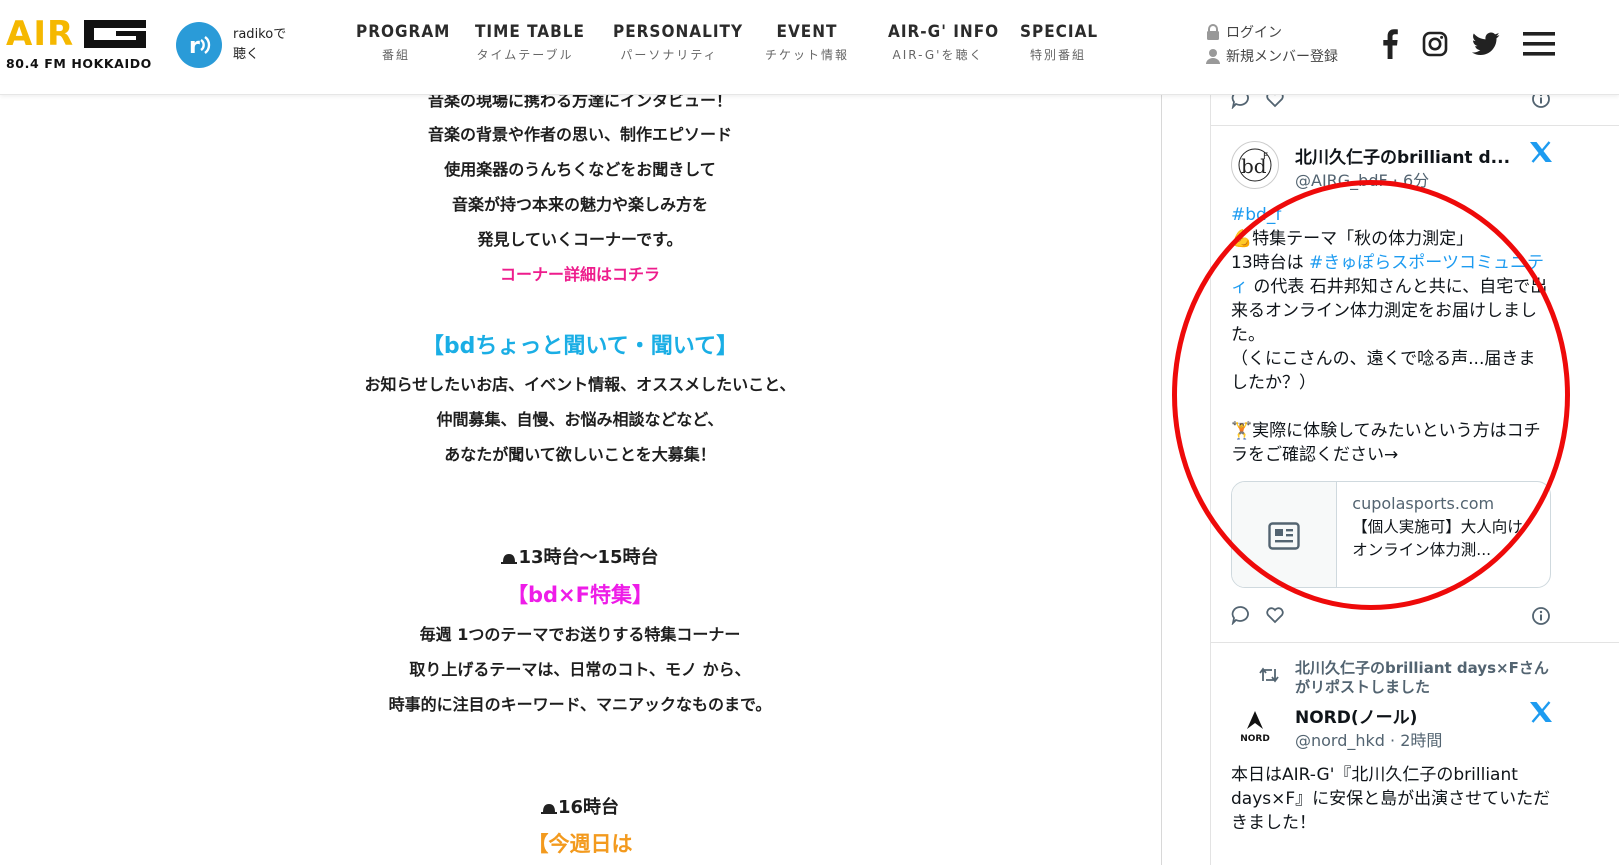  Describe the element at coordinates (1383, 371) in the screenshot. I see `tweet-text-paren: （くにこさんの、遠くで唸る声...届きましたか？）` at that location.